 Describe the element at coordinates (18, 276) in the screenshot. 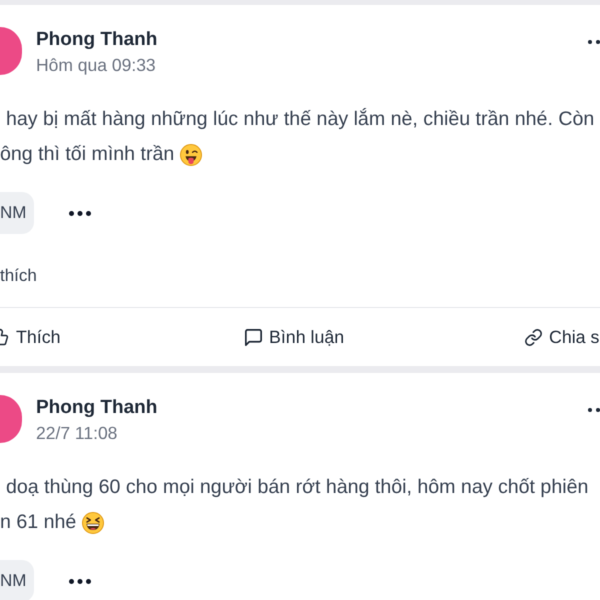

I see `likes-text: thích` at that location.